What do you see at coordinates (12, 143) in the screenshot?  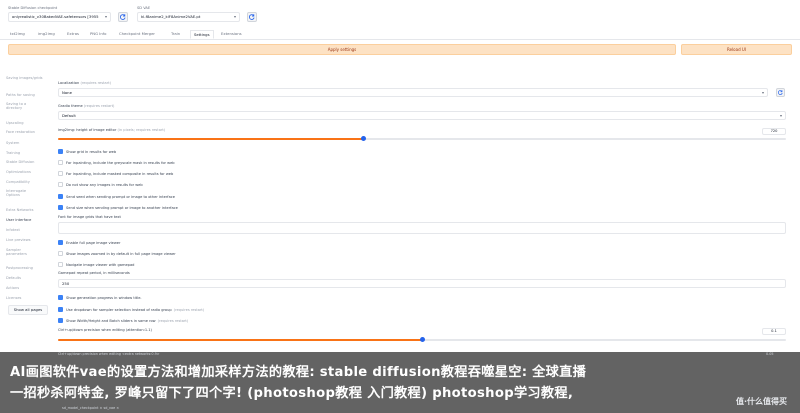 I see `sidebar-item-system: System` at bounding box center [12, 143].